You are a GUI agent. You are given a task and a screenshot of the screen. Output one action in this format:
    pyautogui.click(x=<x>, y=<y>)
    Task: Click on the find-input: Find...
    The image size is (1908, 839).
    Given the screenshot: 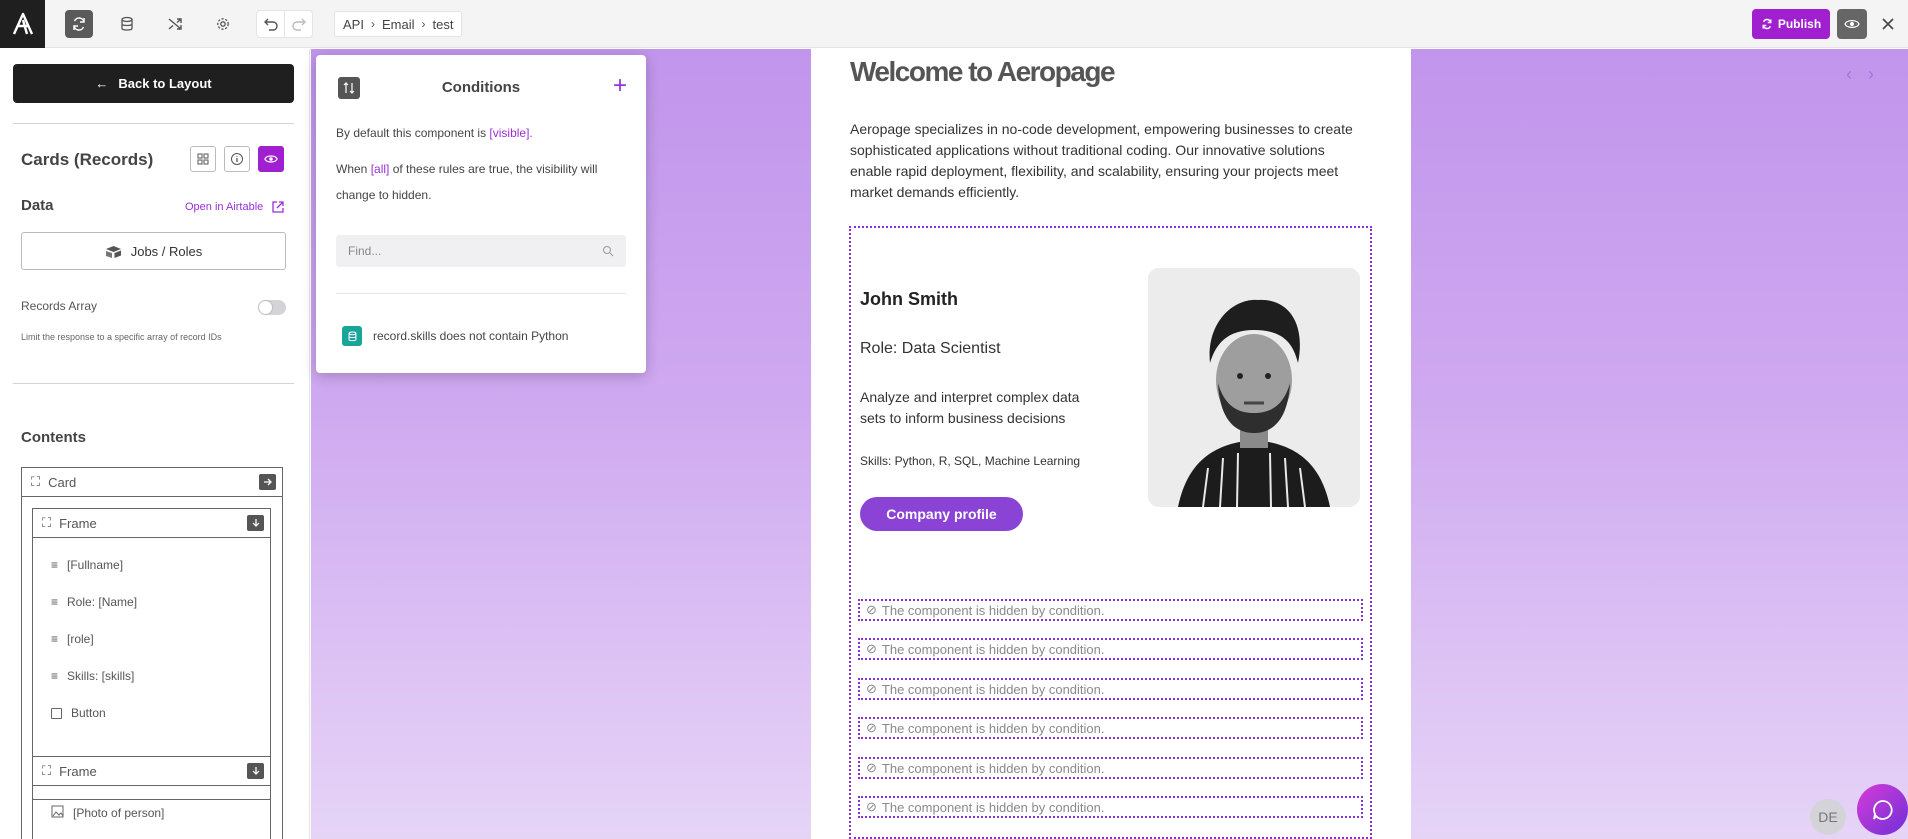 What is the action you would take?
    pyautogui.click(x=481, y=251)
    